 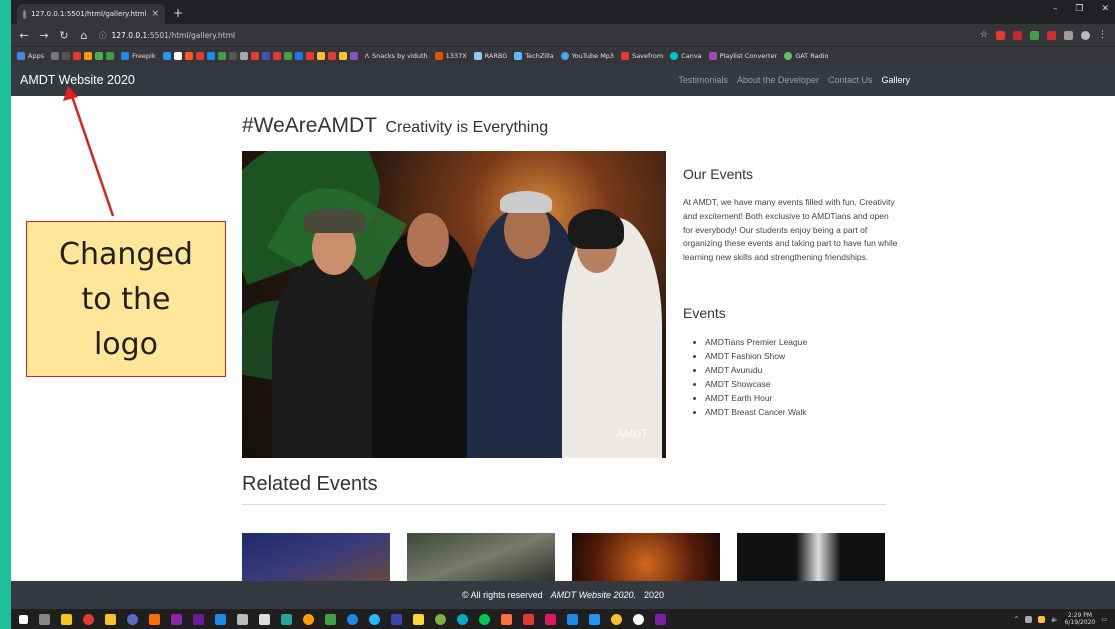 I want to click on annotation-note: Changed to the logo, so click(x=126, y=299).